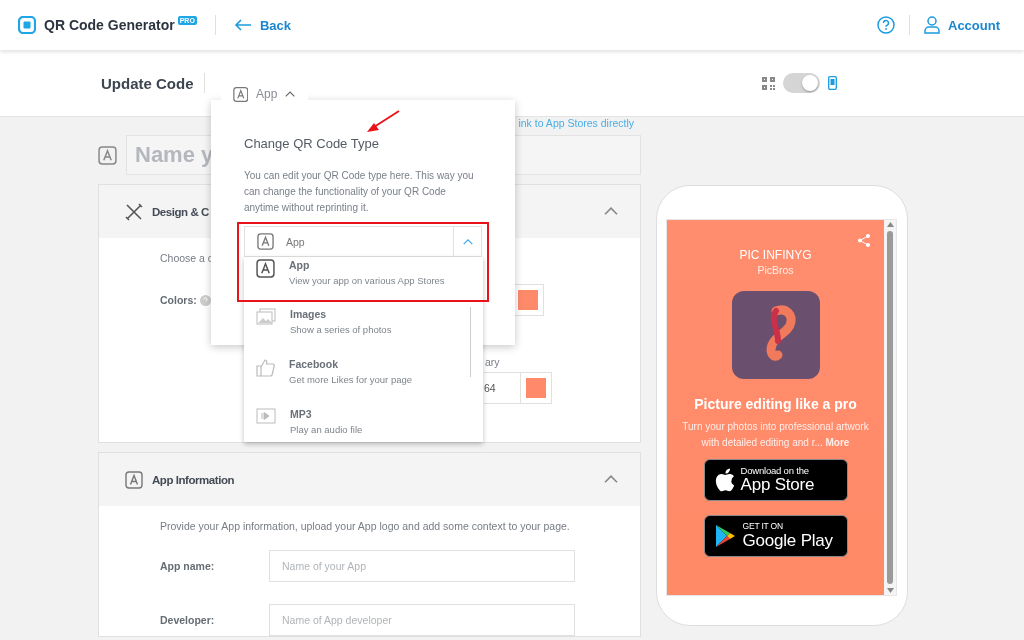 The width and height of the screenshot is (1024, 640). Describe the element at coordinates (27, 25) in the screenshot. I see `logo-icon` at that location.